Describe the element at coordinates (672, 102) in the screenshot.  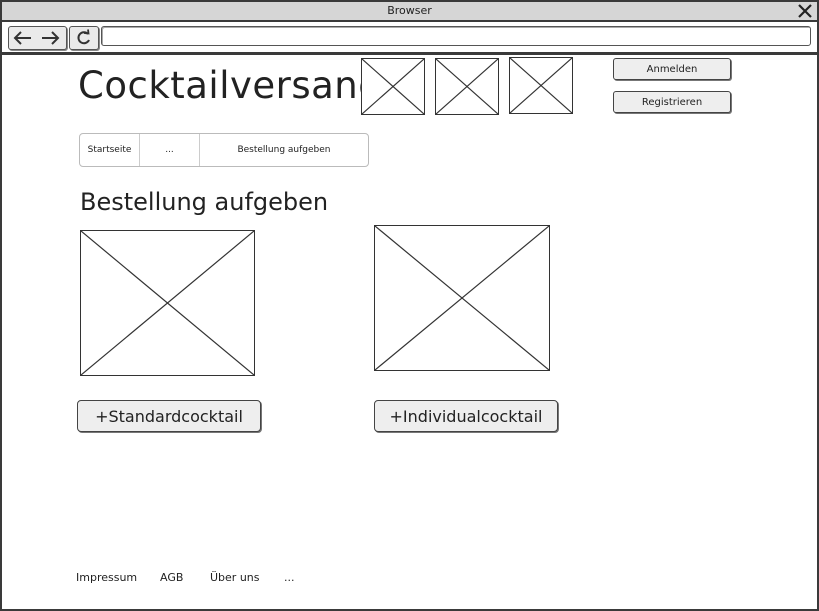
I see `register-button: Registrieren` at that location.